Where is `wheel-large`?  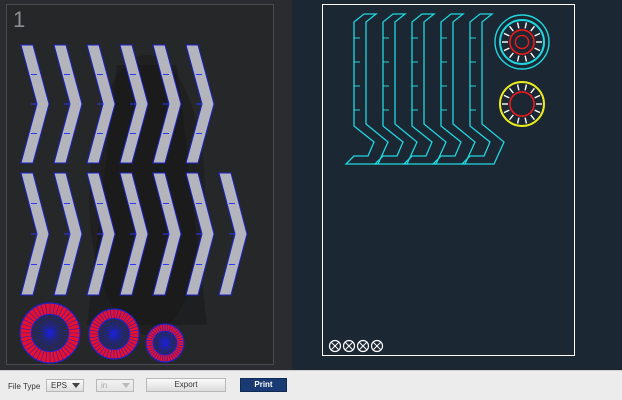 wheel-large is located at coordinates (50, 333).